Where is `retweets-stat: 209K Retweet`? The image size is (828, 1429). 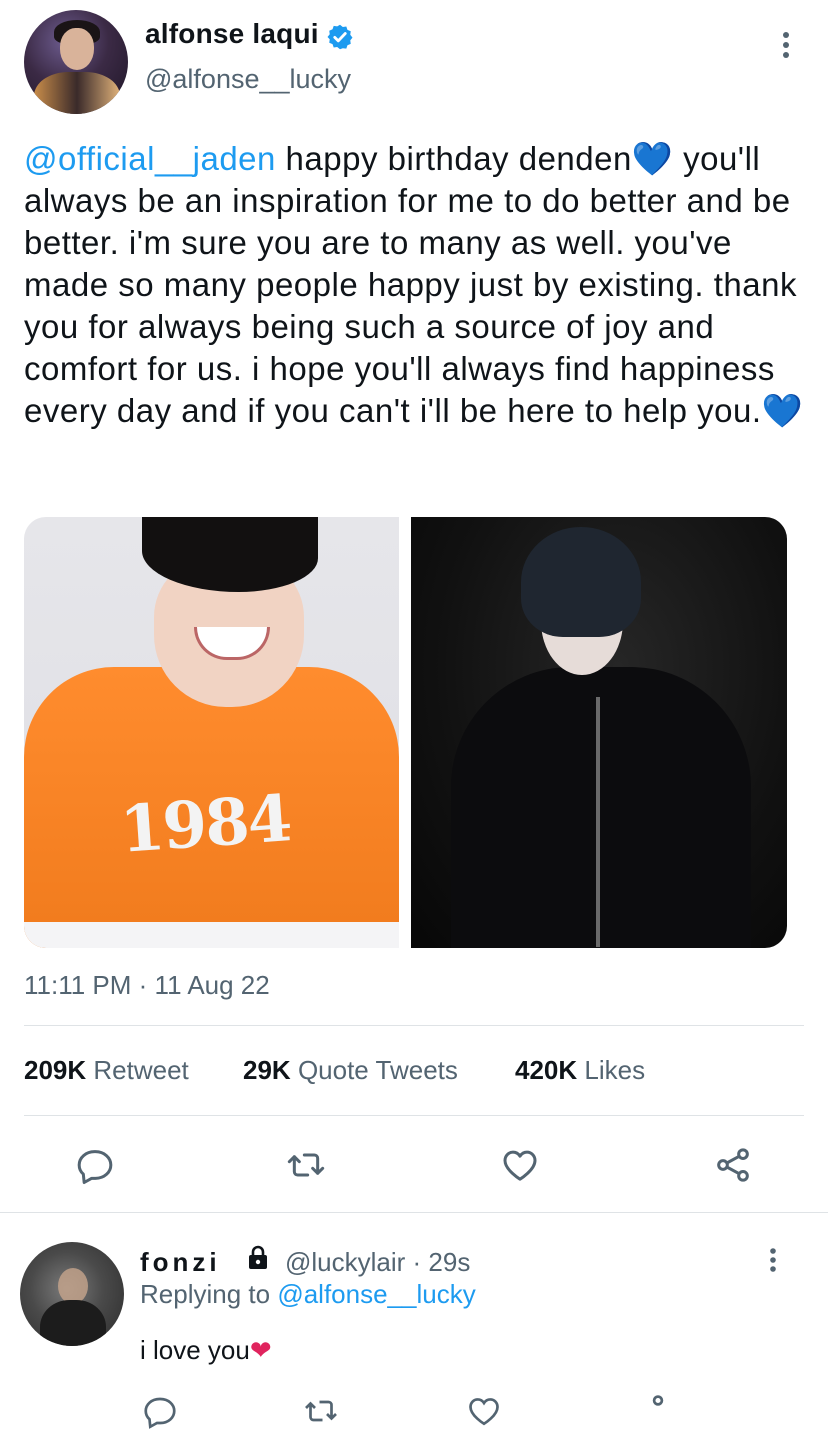 retweets-stat: 209K Retweet is located at coordinates (106, 1070).